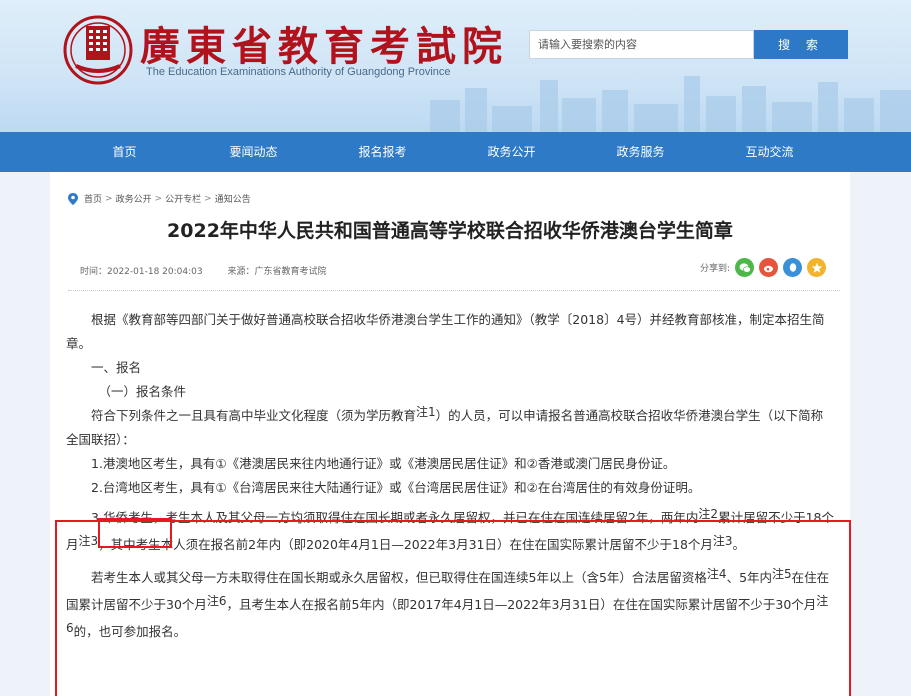  I want to click on wechat-icon, so click(745, 267).